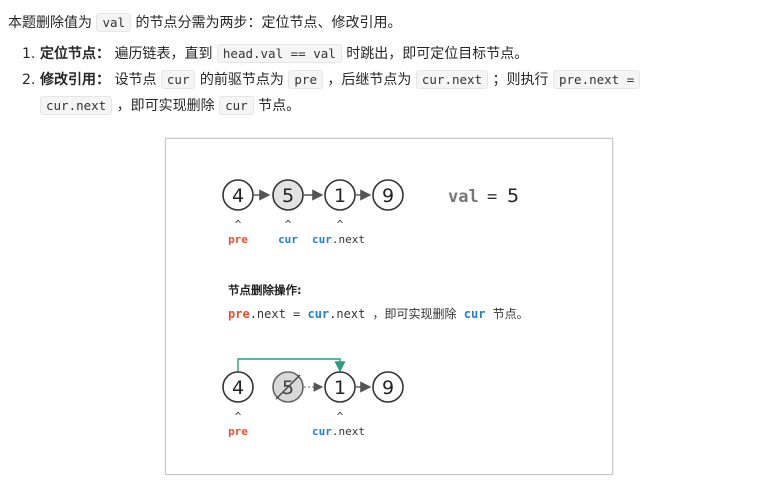 This screenshot has height=480, width=773. I want to click on step-text: 设节点, so click(135, 80).